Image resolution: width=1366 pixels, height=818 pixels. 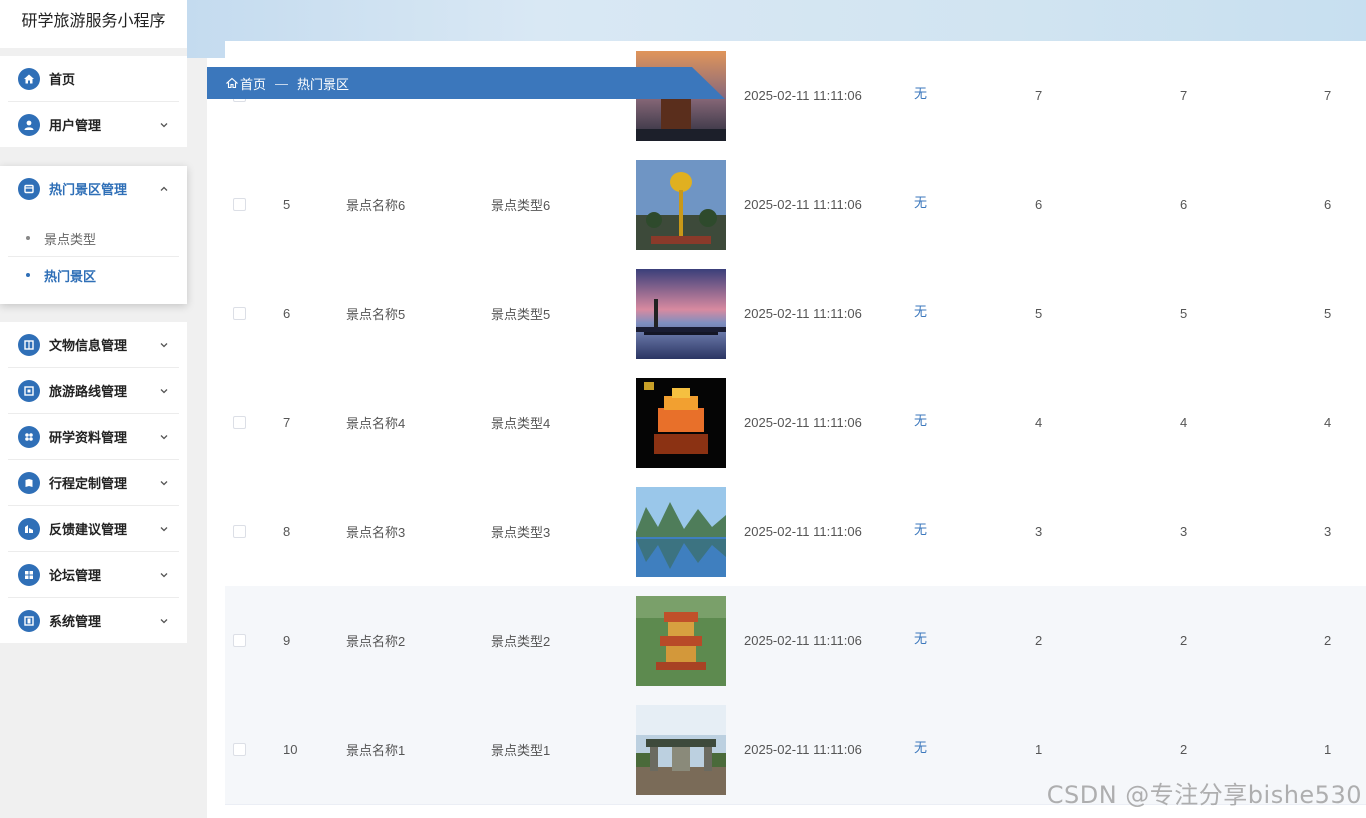 What do you see at coordinates (376, 314) in the screenshot?
I see `name-cell: 景点名称5` at bounding box center [376, 314].